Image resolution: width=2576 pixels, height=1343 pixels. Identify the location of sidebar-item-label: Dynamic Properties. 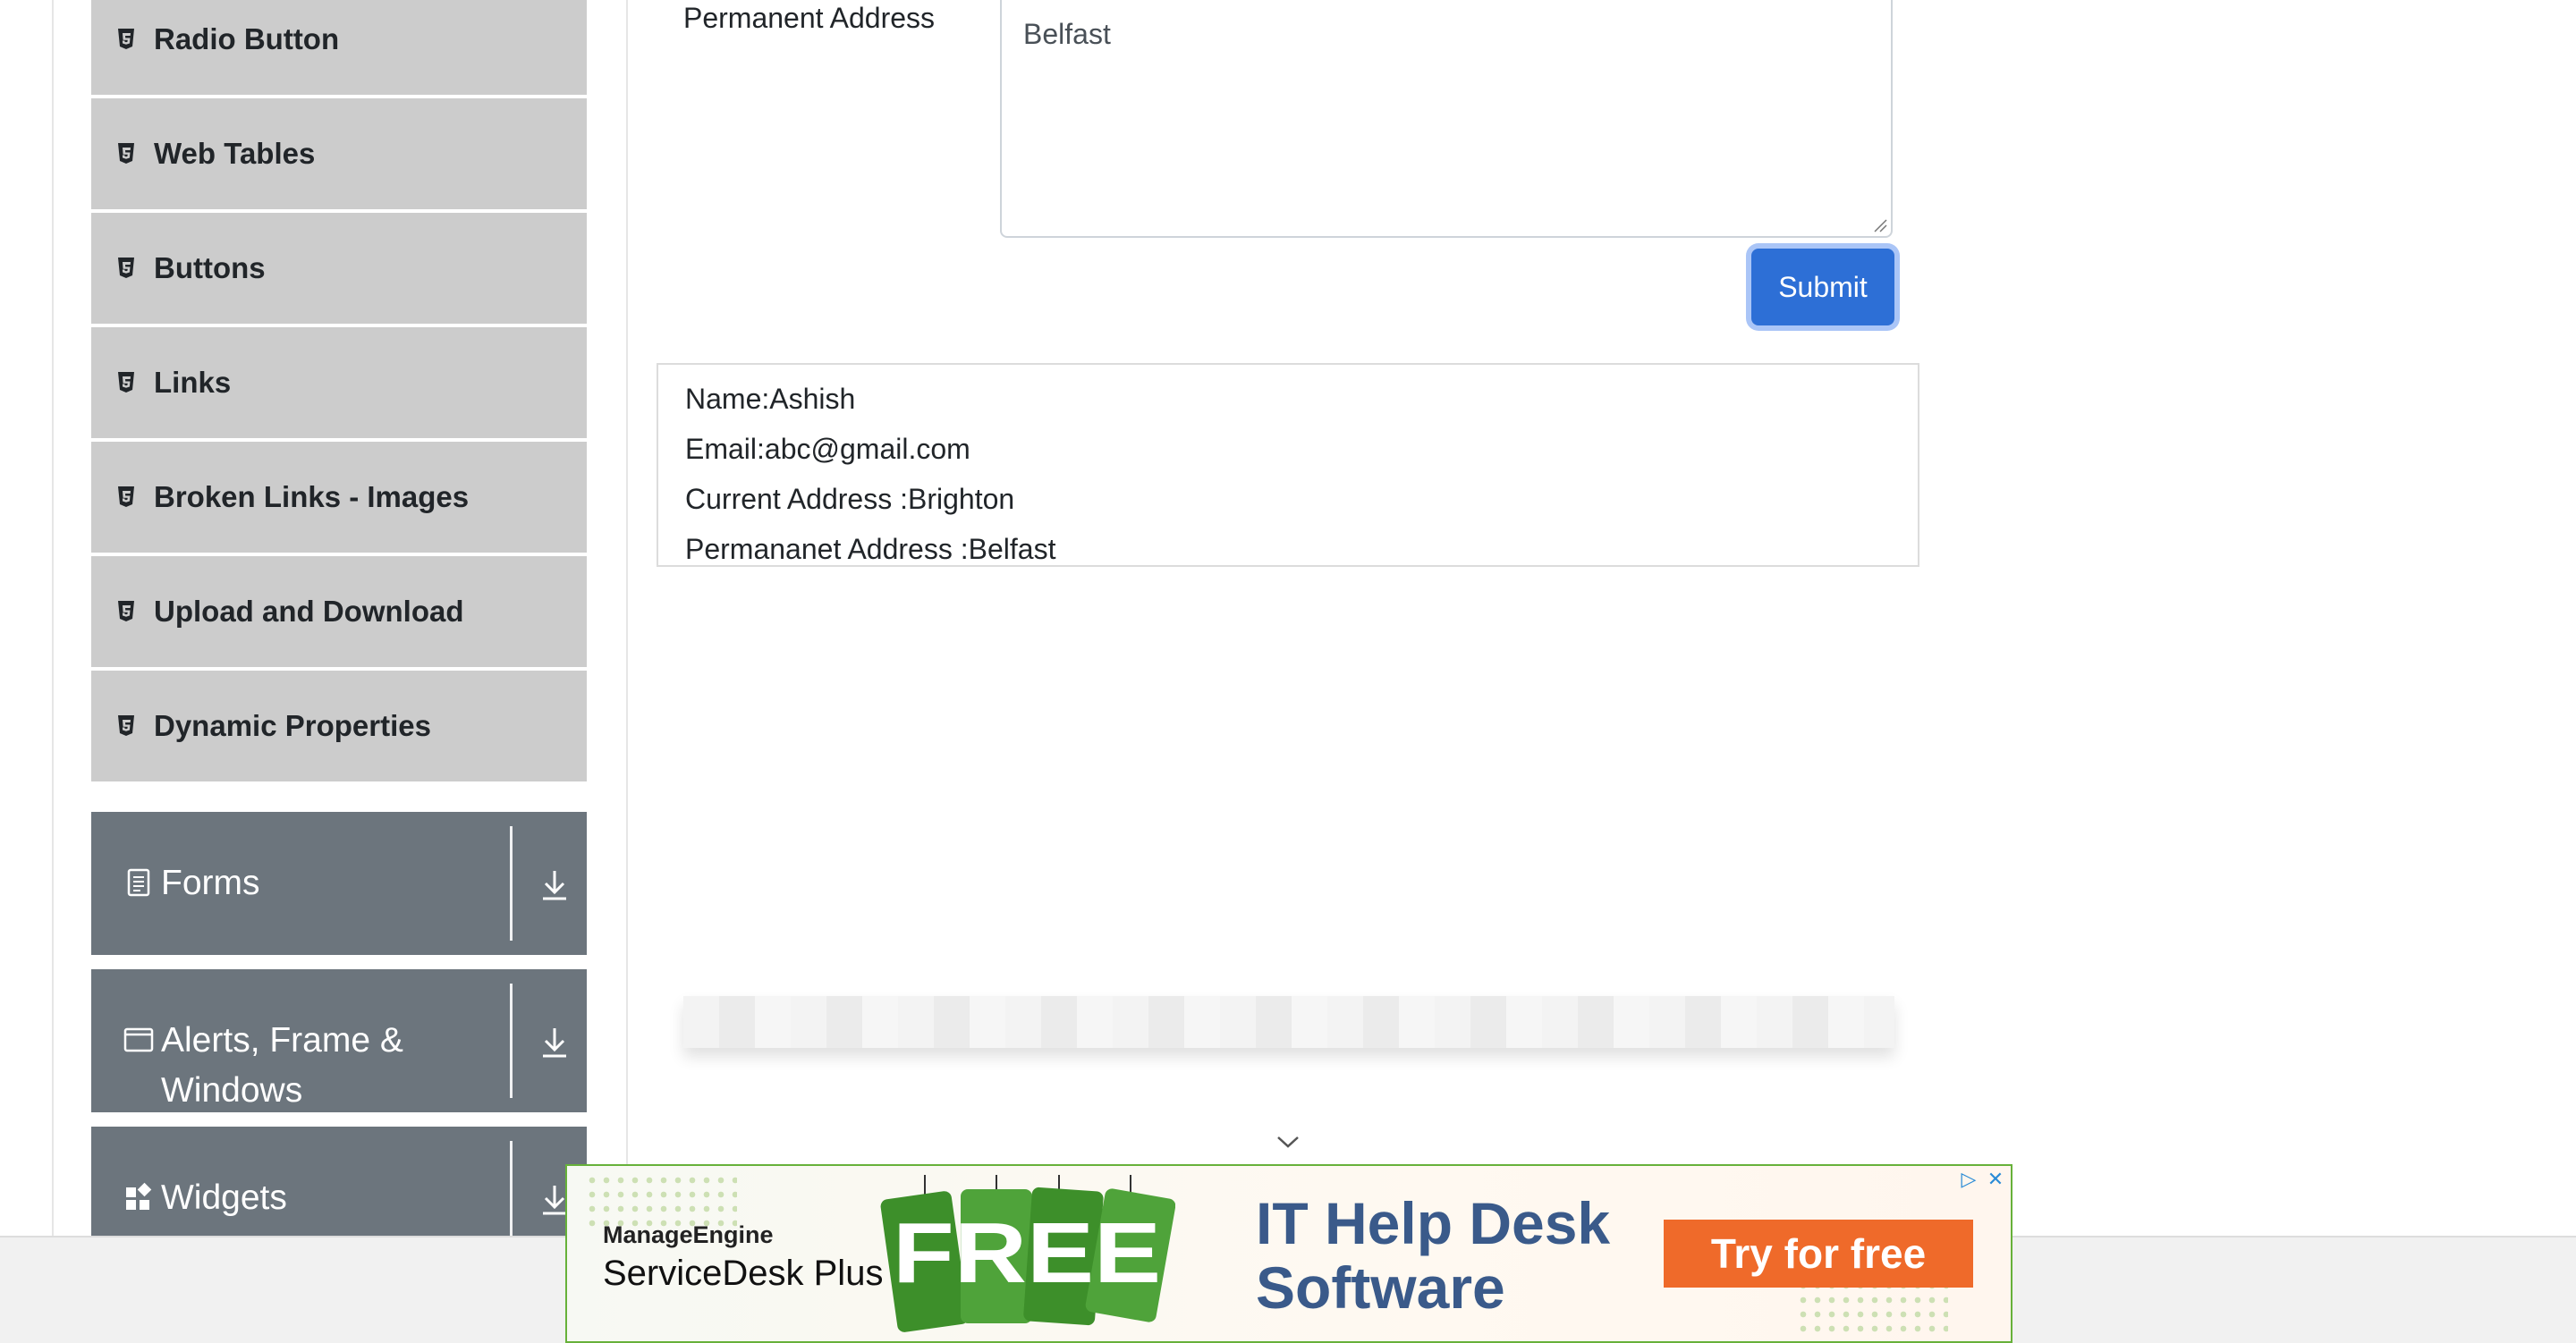
(292, 725).